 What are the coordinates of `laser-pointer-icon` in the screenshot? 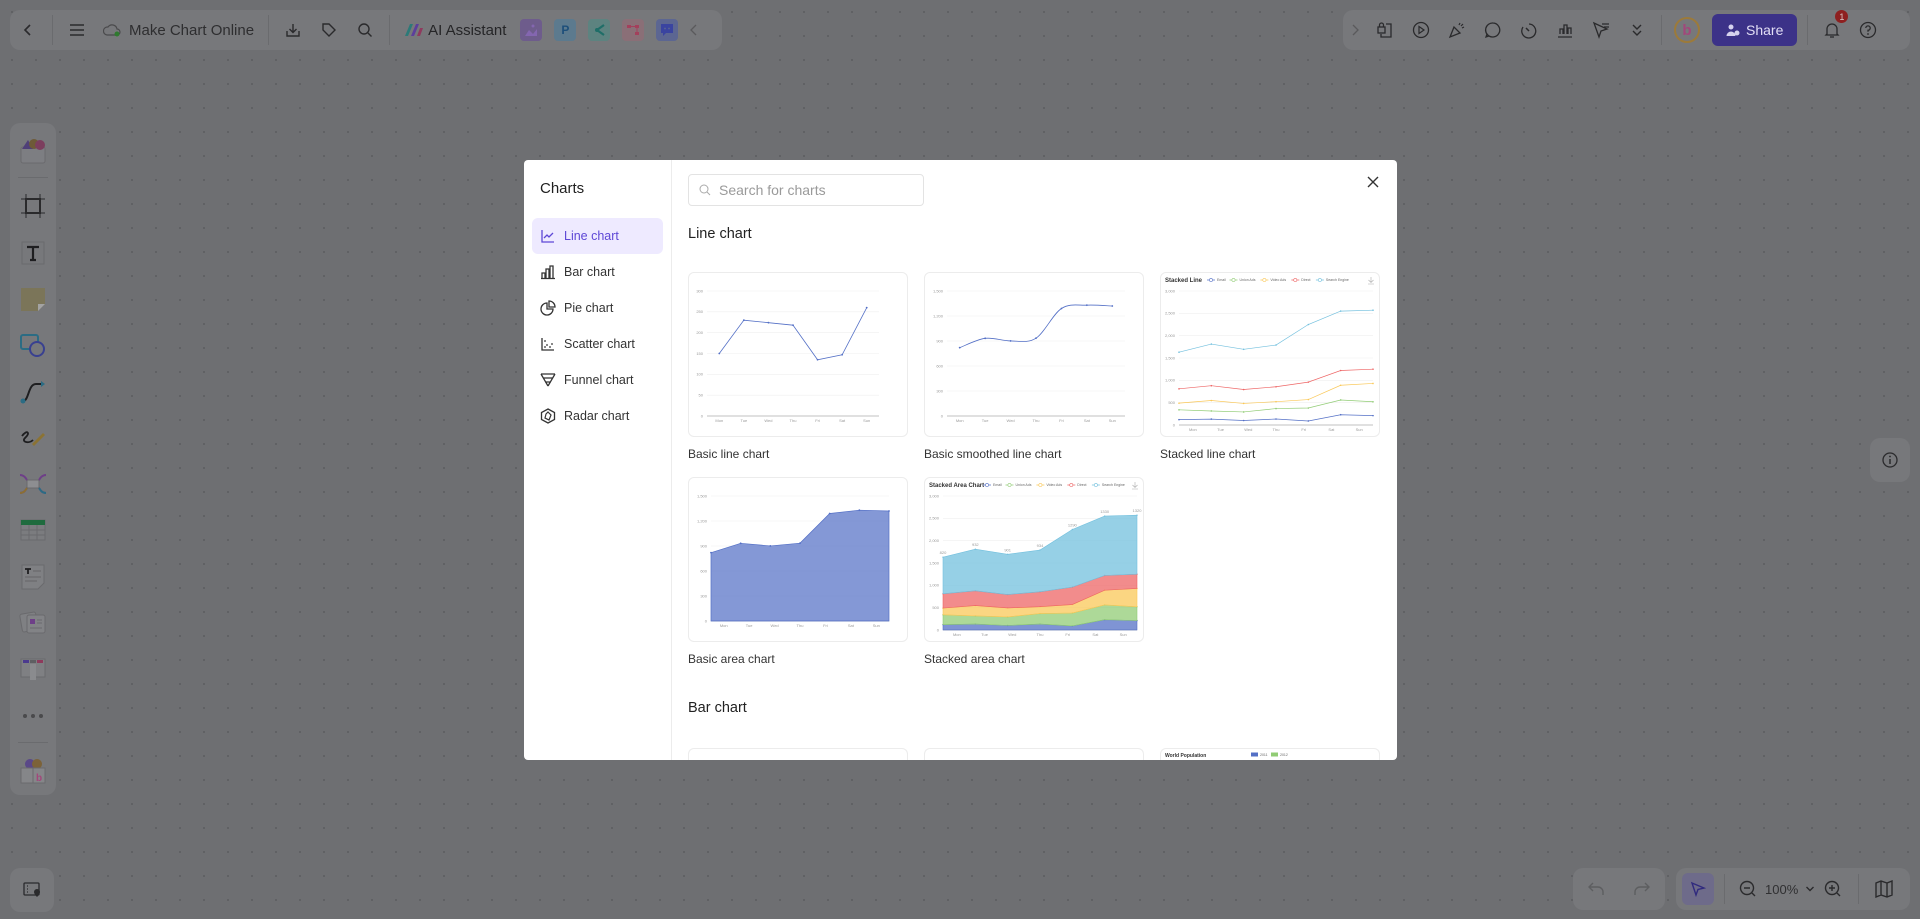 It's located at (1600, 30).